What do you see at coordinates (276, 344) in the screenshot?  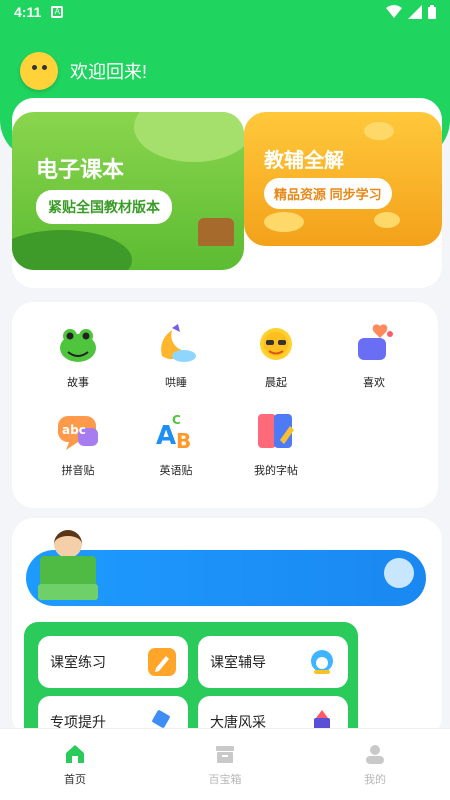 I see `sun-icon` at bounding box center [276, 344].